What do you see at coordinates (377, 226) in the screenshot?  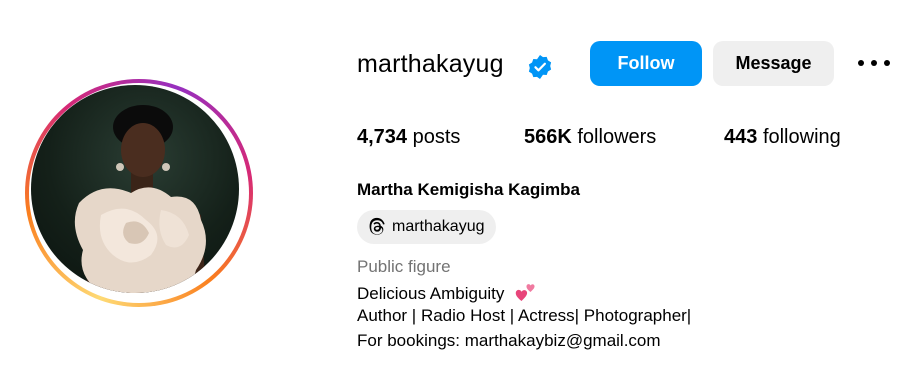 I see `threads-icon` at bounding box center [377, 226].